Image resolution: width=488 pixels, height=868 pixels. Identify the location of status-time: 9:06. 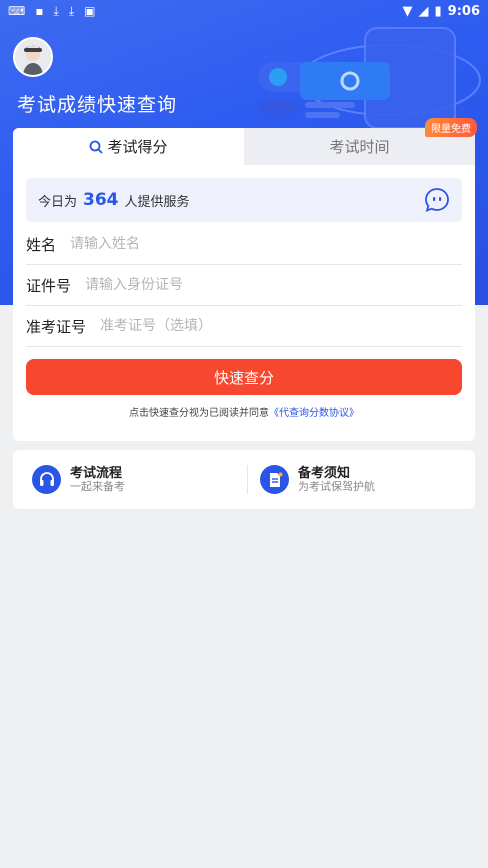
(463, 11).